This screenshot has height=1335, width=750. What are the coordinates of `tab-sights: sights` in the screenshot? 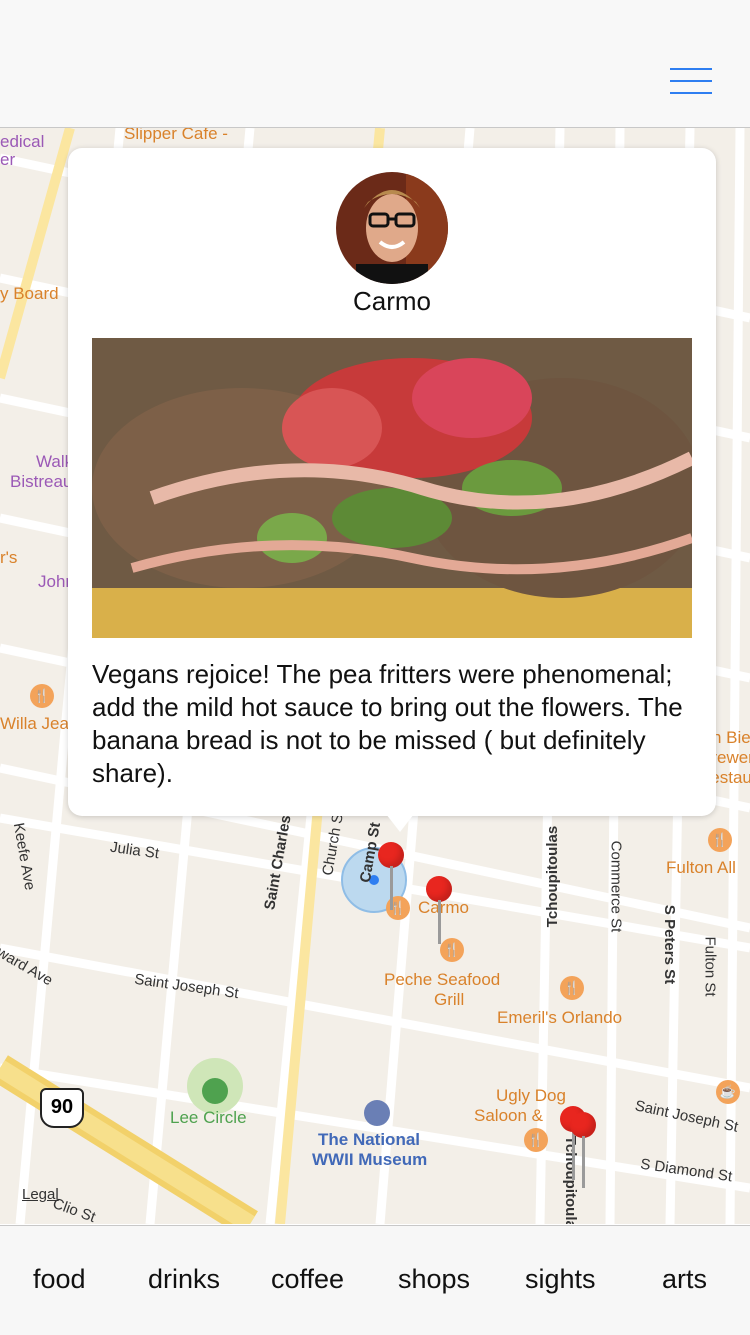 It's located at (560, 1279).